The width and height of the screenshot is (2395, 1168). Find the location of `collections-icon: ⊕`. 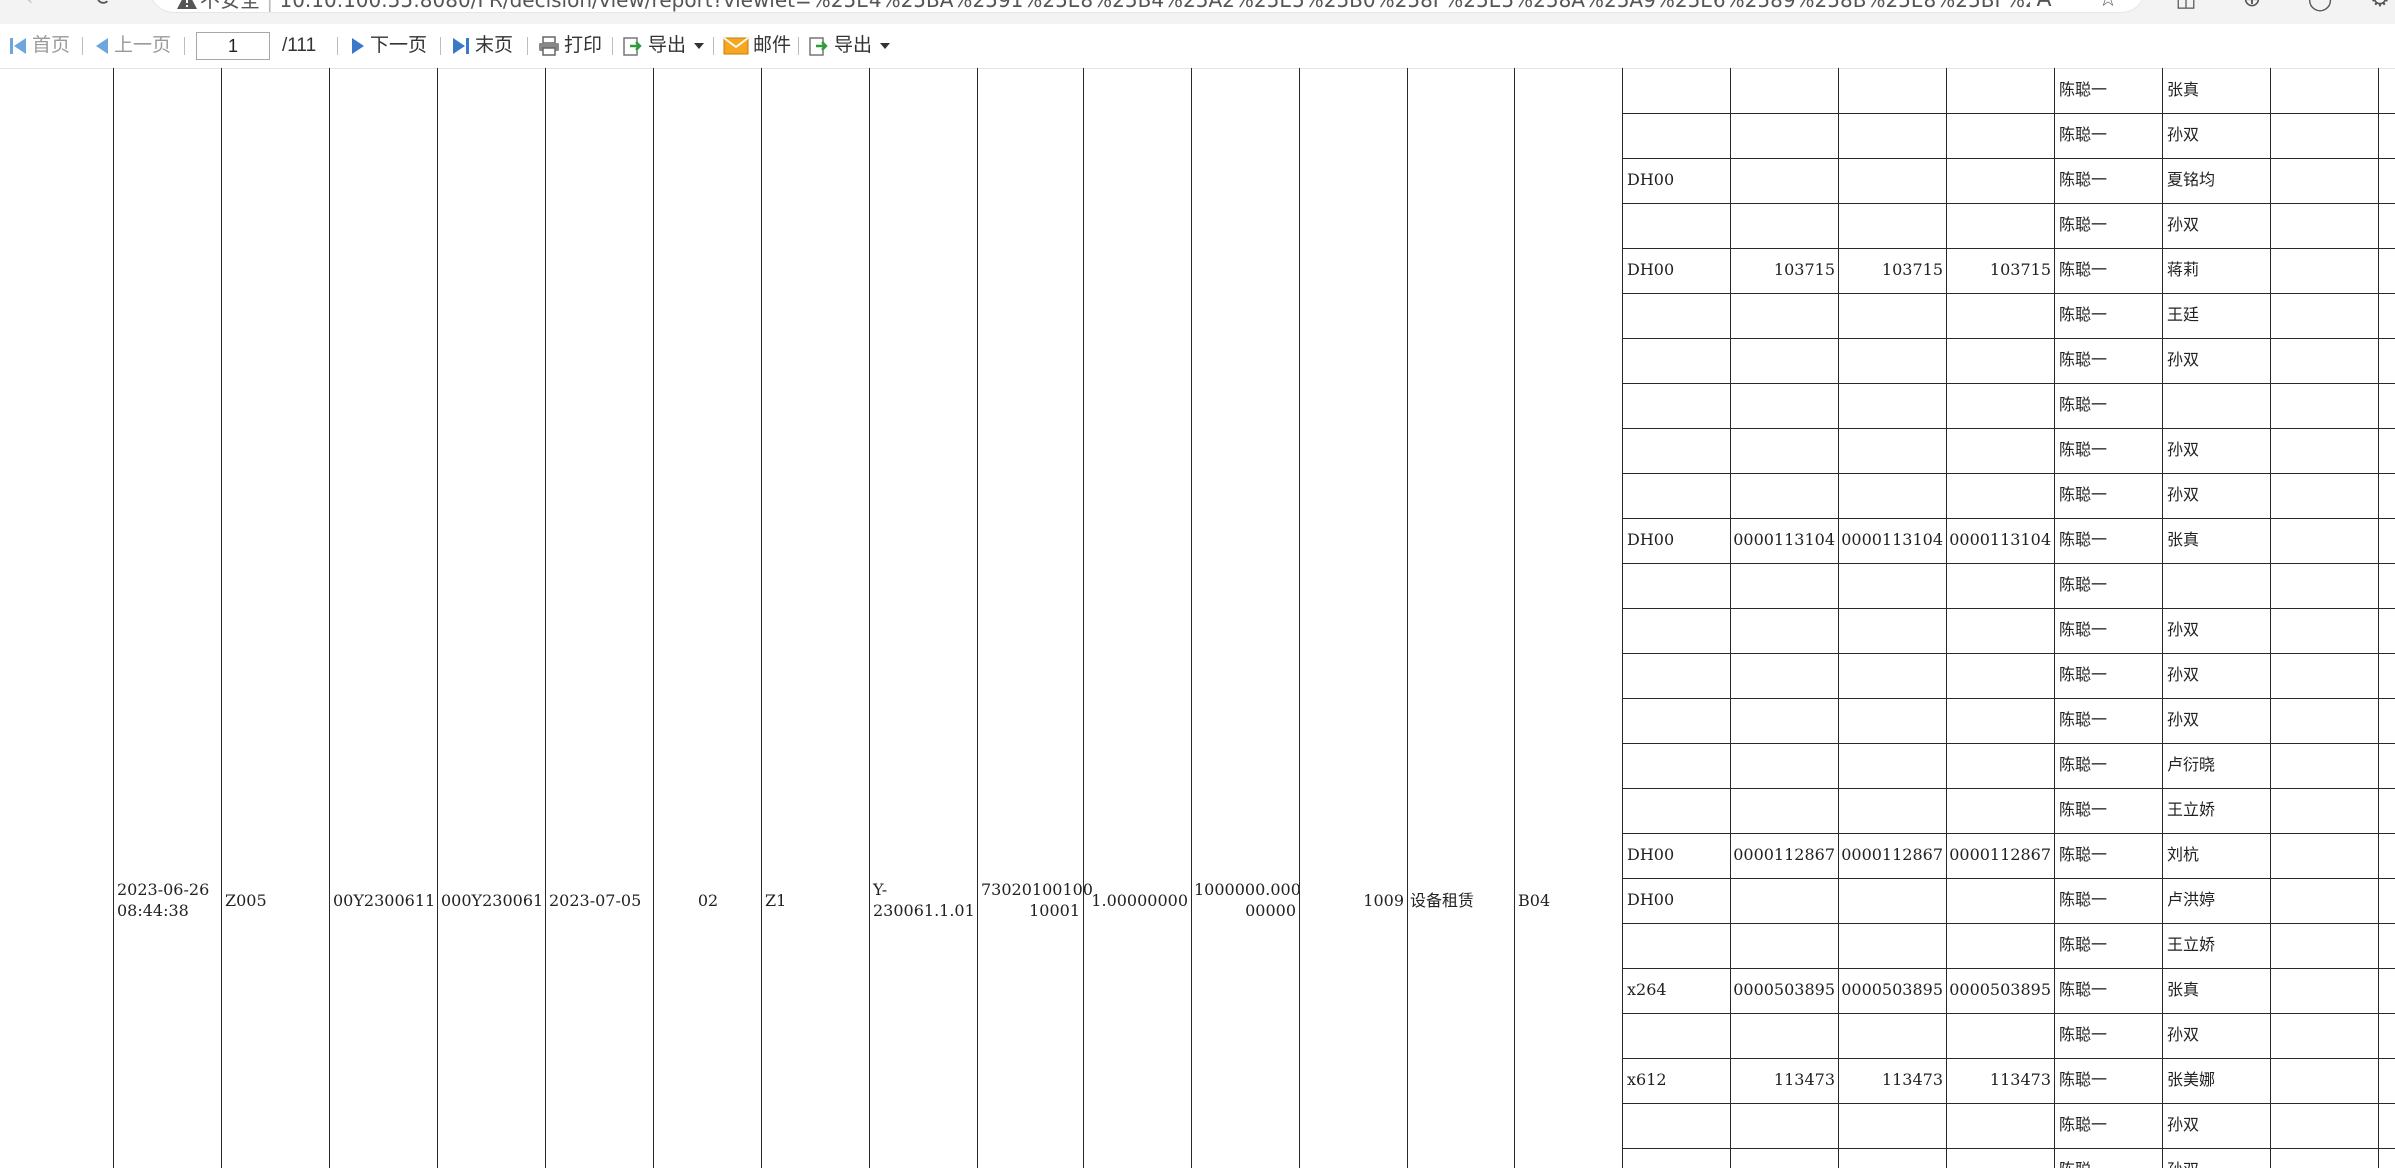

collections-icon: ⊕ is located at coordinates (2252, 7).